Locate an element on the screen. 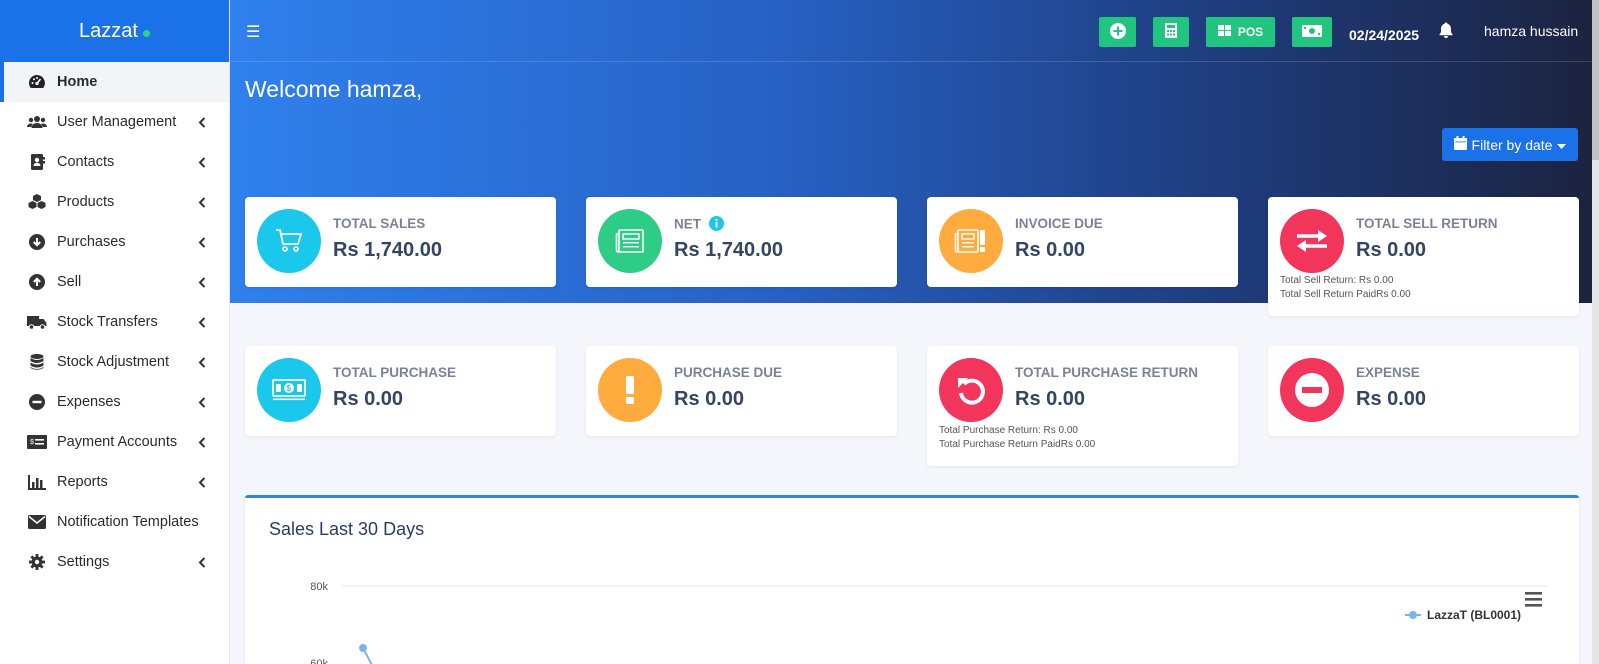 This screenshot has height=664, width=1599. sidebar-item-label: Contacts is located at coordinates (86, 162).